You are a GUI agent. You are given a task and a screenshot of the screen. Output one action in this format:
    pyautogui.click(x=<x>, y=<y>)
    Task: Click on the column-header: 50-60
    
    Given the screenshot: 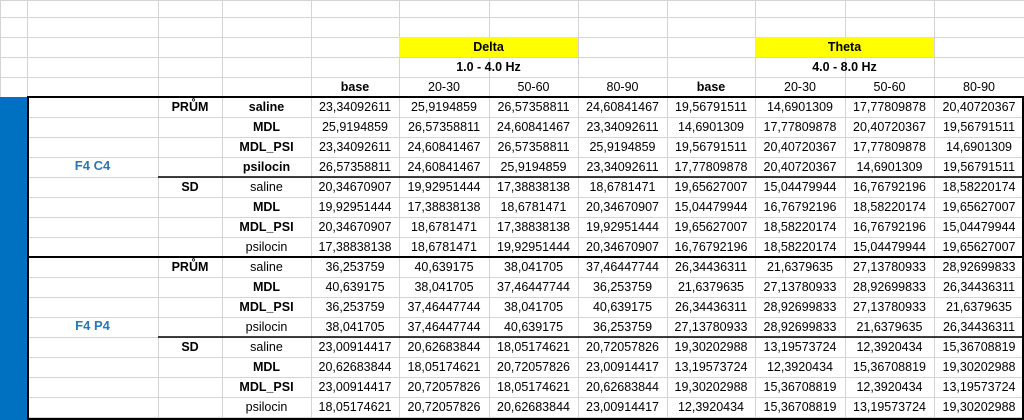 What is the action you would take?
    pyautogui.click(x=533, y=87)
    